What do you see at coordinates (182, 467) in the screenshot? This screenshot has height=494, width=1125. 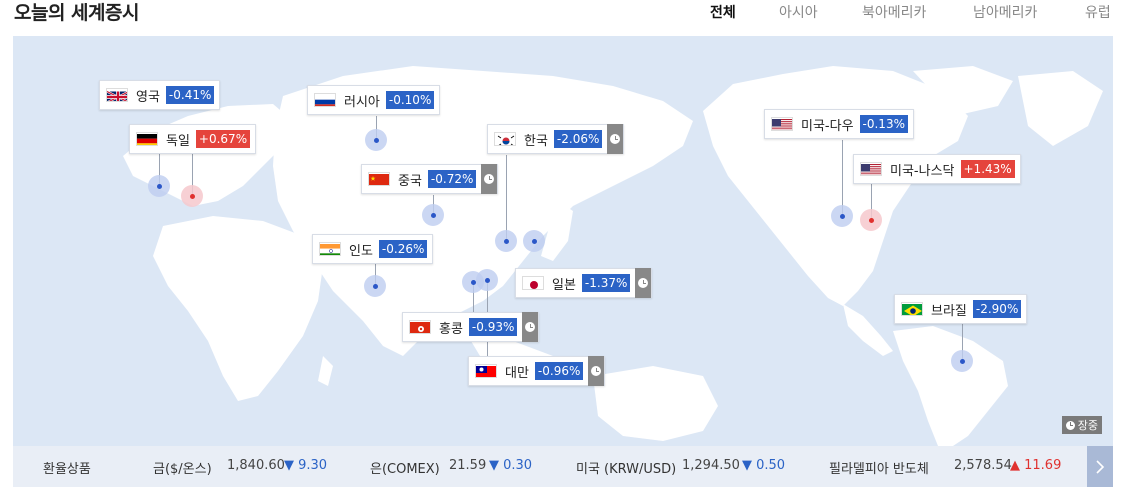 I see `ticker-item-label: 금($/온스)` at bounding box center [182, 467].